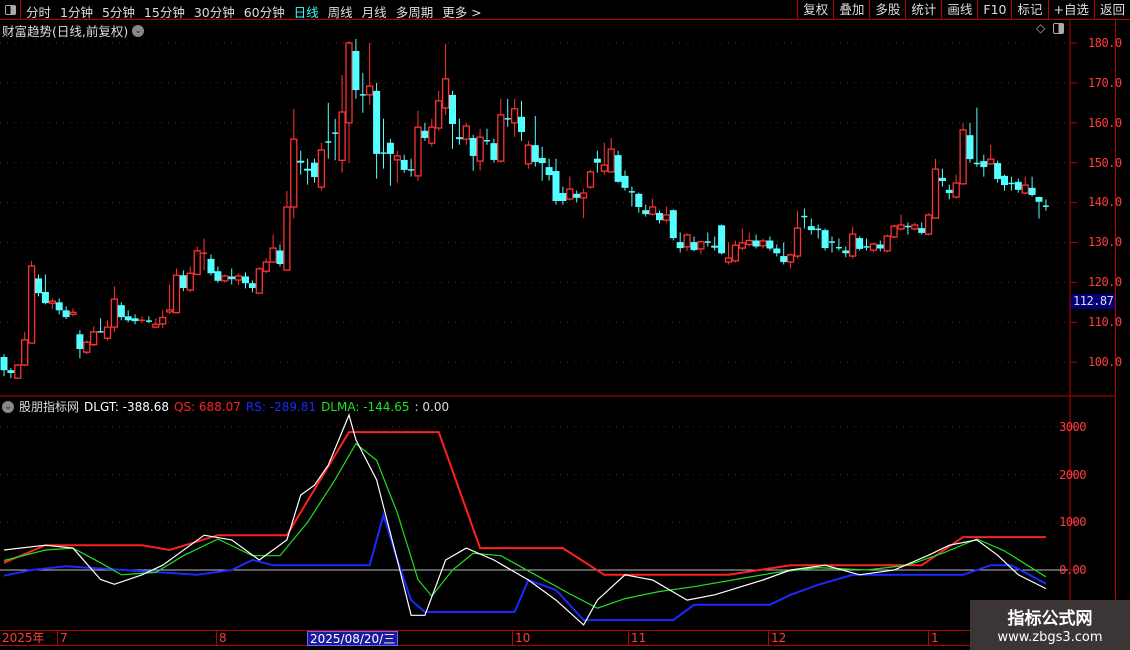 The image size is (1130, 650). I want to click on diamond-icon: ◇, so click(1040, 28).